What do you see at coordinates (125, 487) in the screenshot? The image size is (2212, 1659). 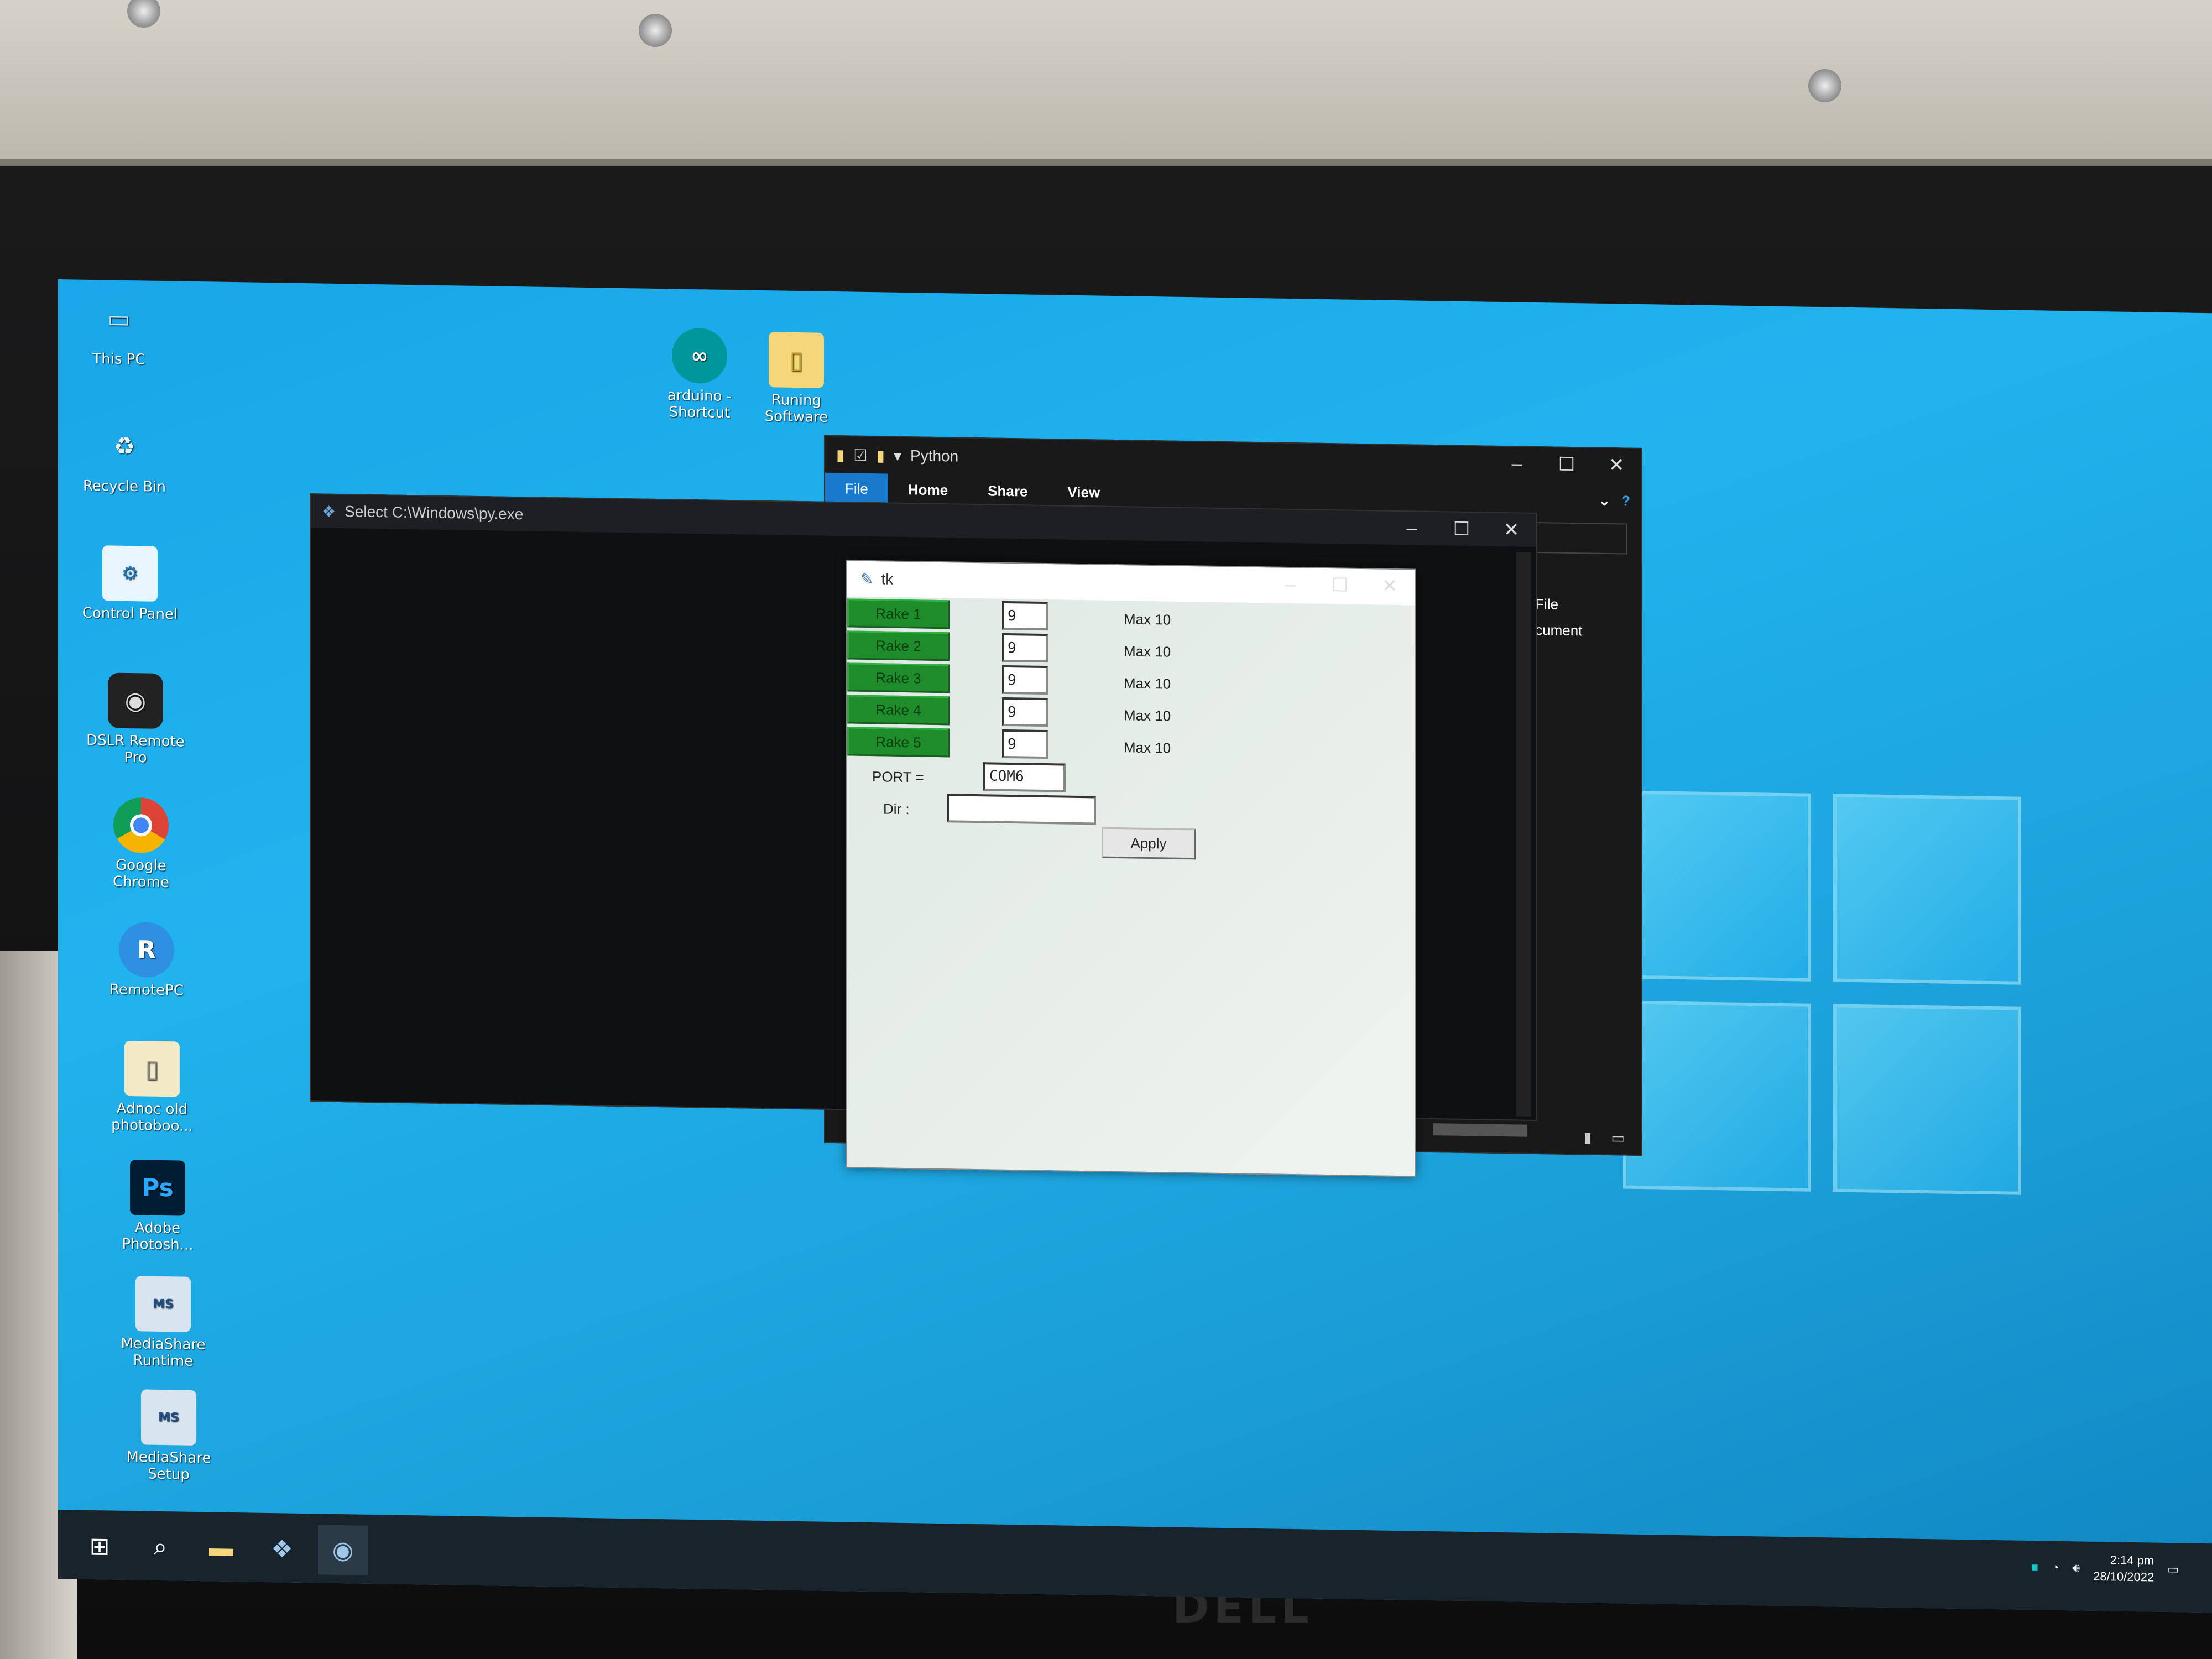 I see `desktop-icon-label: Recycle Bin` at bounding box center [125, 487].